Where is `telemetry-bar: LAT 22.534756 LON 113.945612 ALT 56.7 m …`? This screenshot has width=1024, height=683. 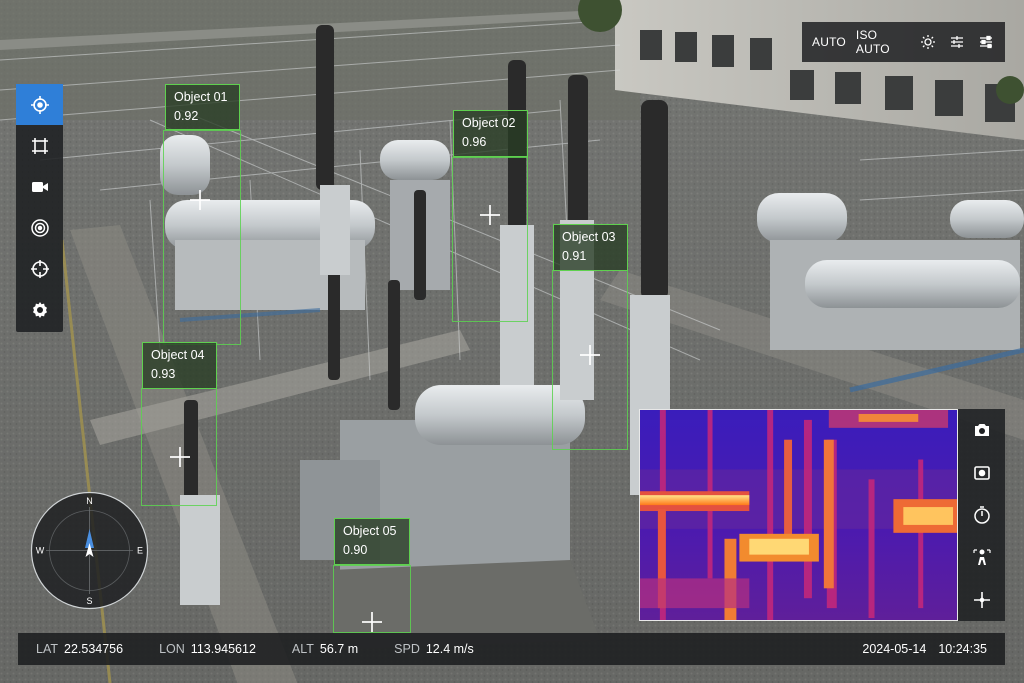 telemetry-bar: LAT 22.534756 LON 113.945612 ALT 56.7 m … is located at coordinates (511, 649).